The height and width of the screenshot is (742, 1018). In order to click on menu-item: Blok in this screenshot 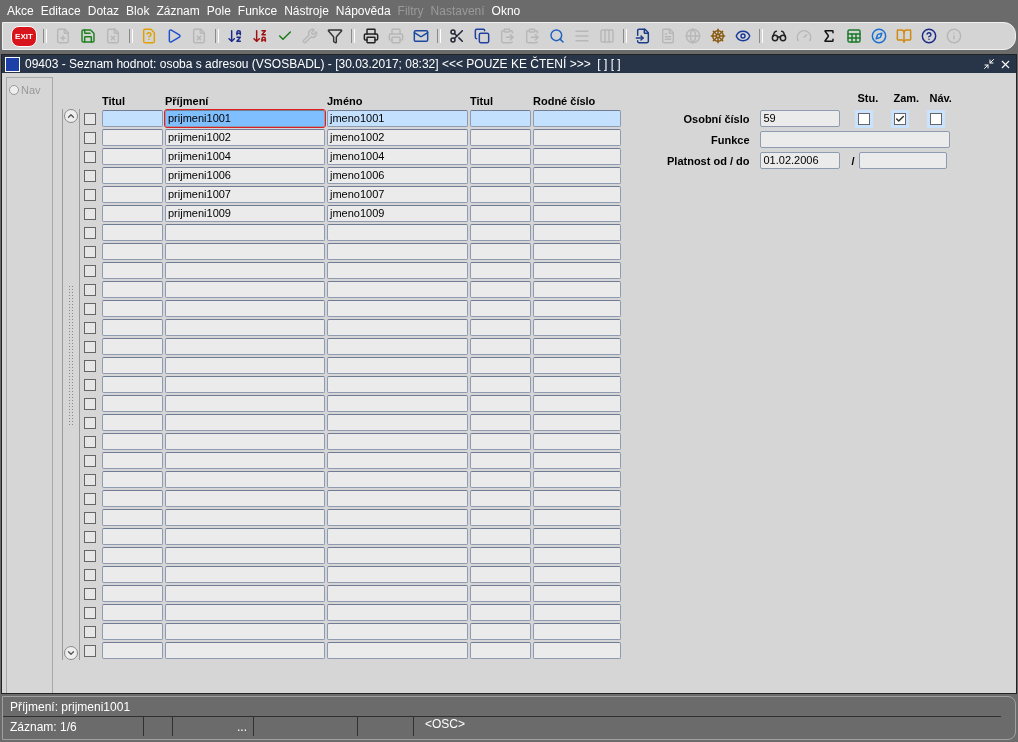, I will do `click(139, 11)`.